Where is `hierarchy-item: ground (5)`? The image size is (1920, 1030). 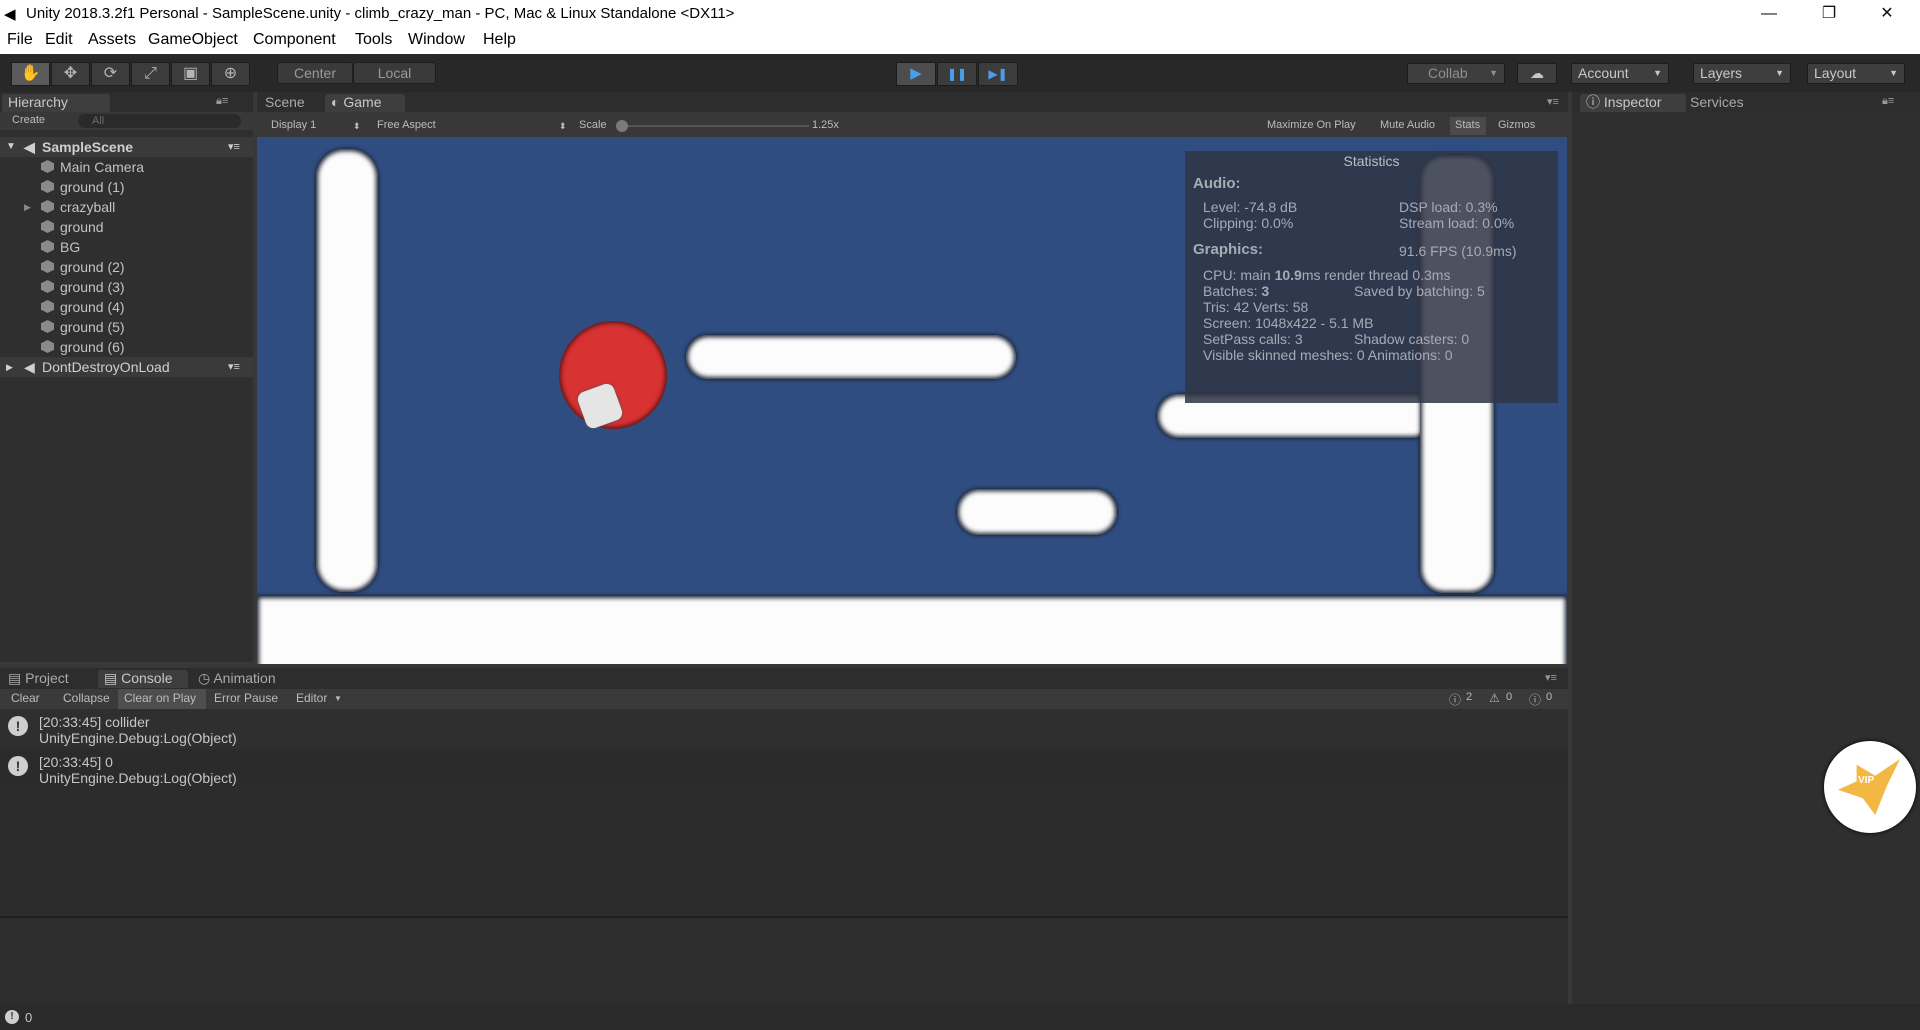
hierarchy-item: ground (5) is located at coordinates (126, 327).